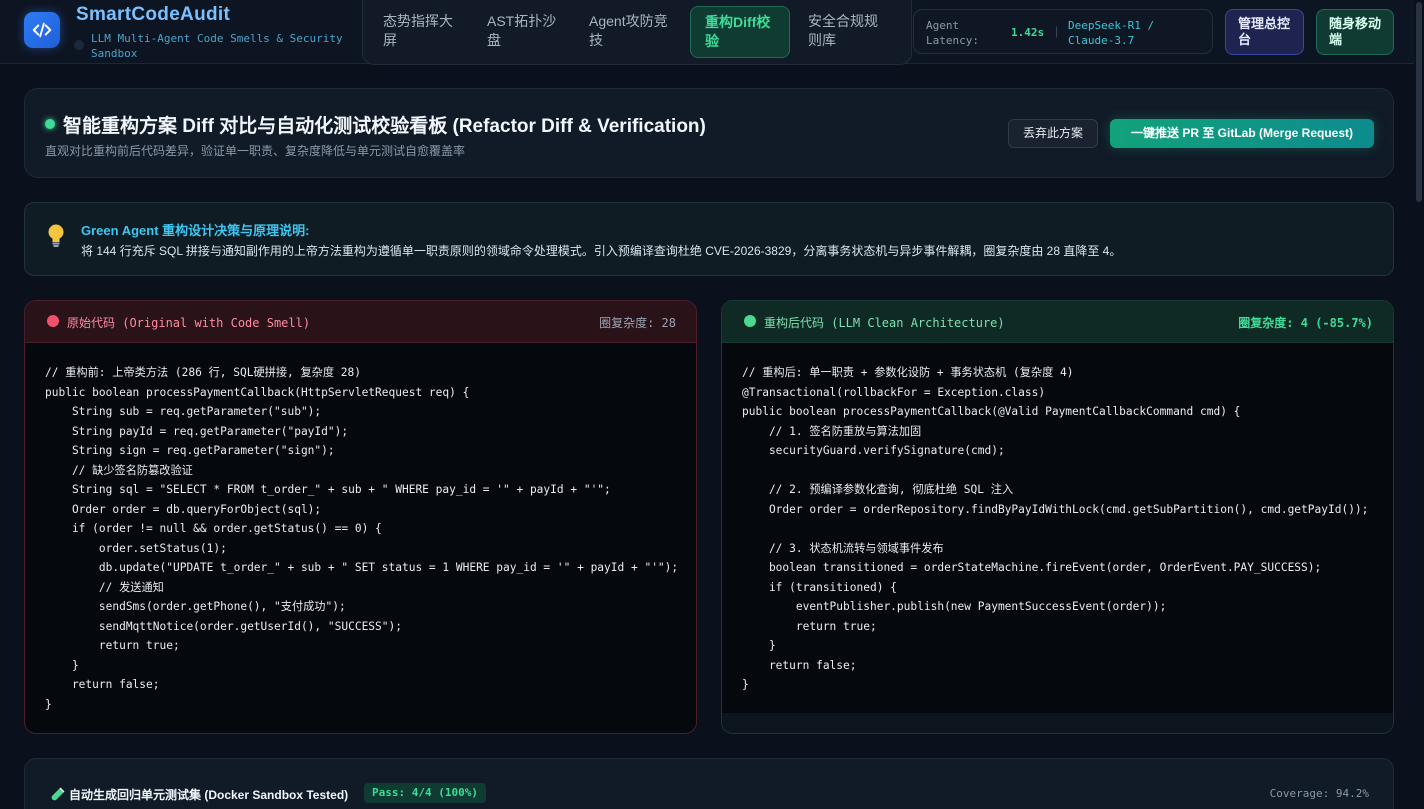 Image resolution: width=1424 pixels, height=809 pixels. I want to click on original-panel-header: 原始代码 (Original with Code Smell) 圈复杂度: 28, so click(360, 322).